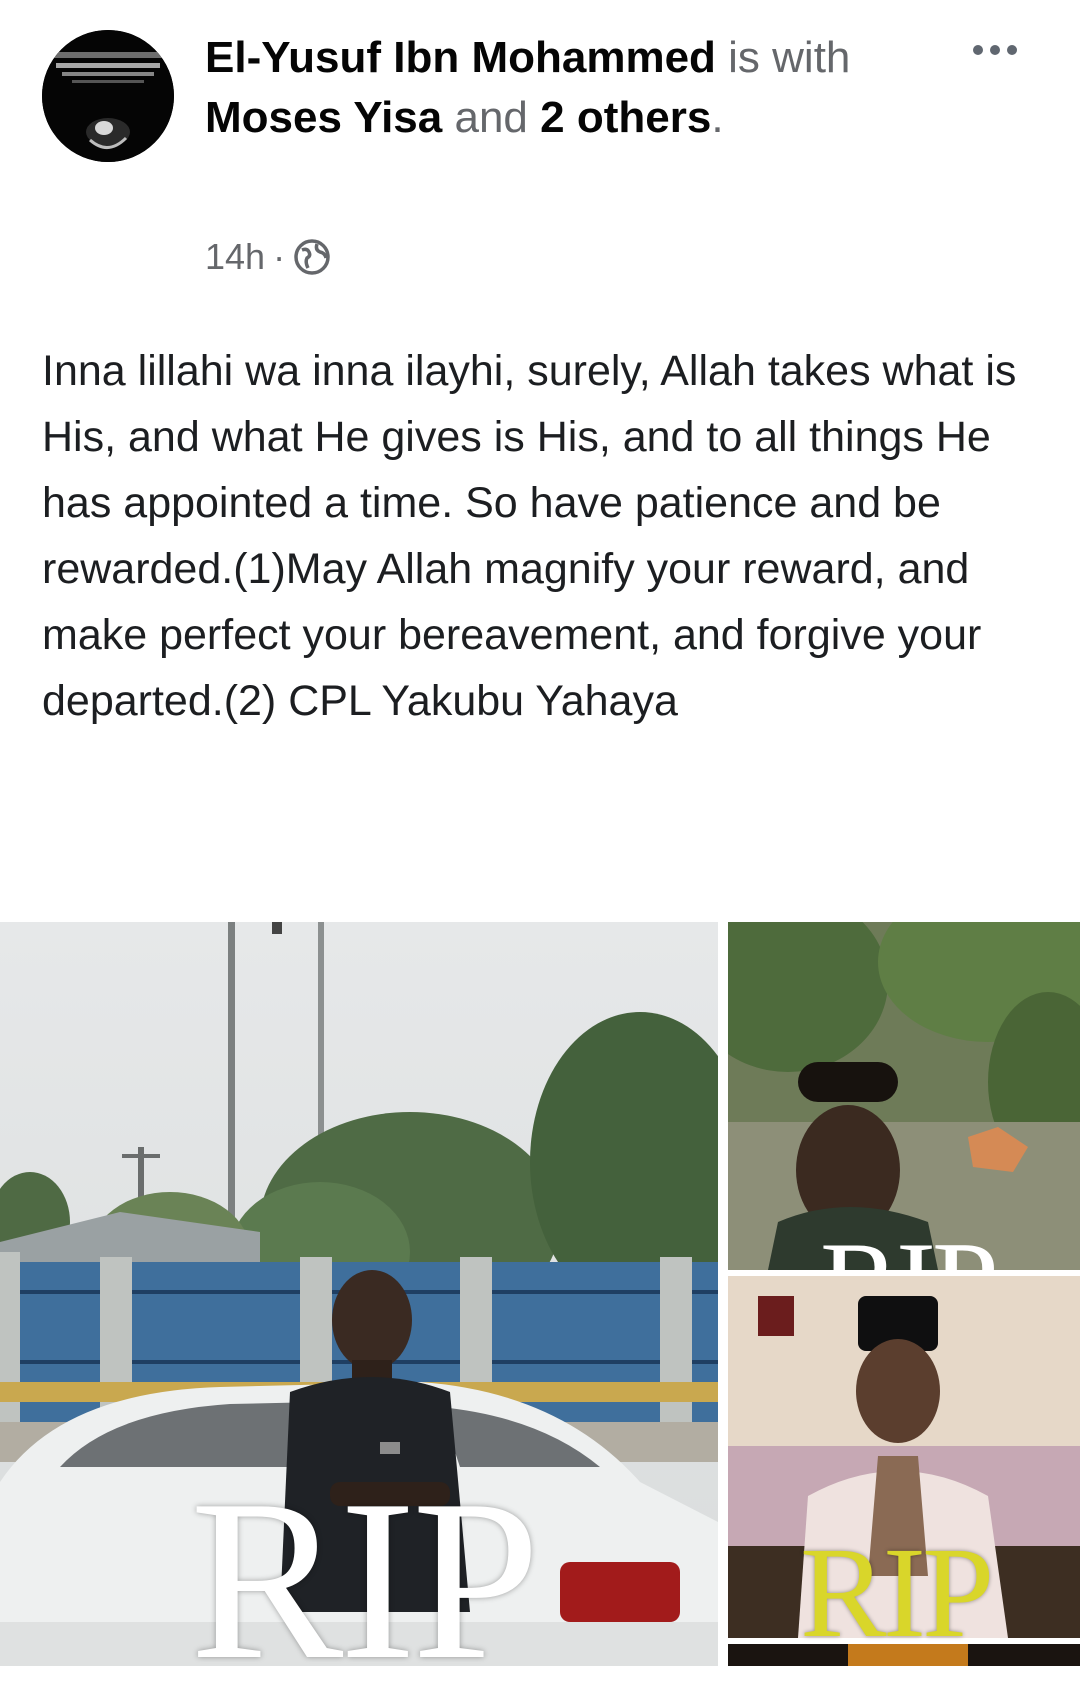 The image size is (1080, 1707). Describe the element at coordinates (312, 257) in the screenshot. I see `globe-icon` at that location.